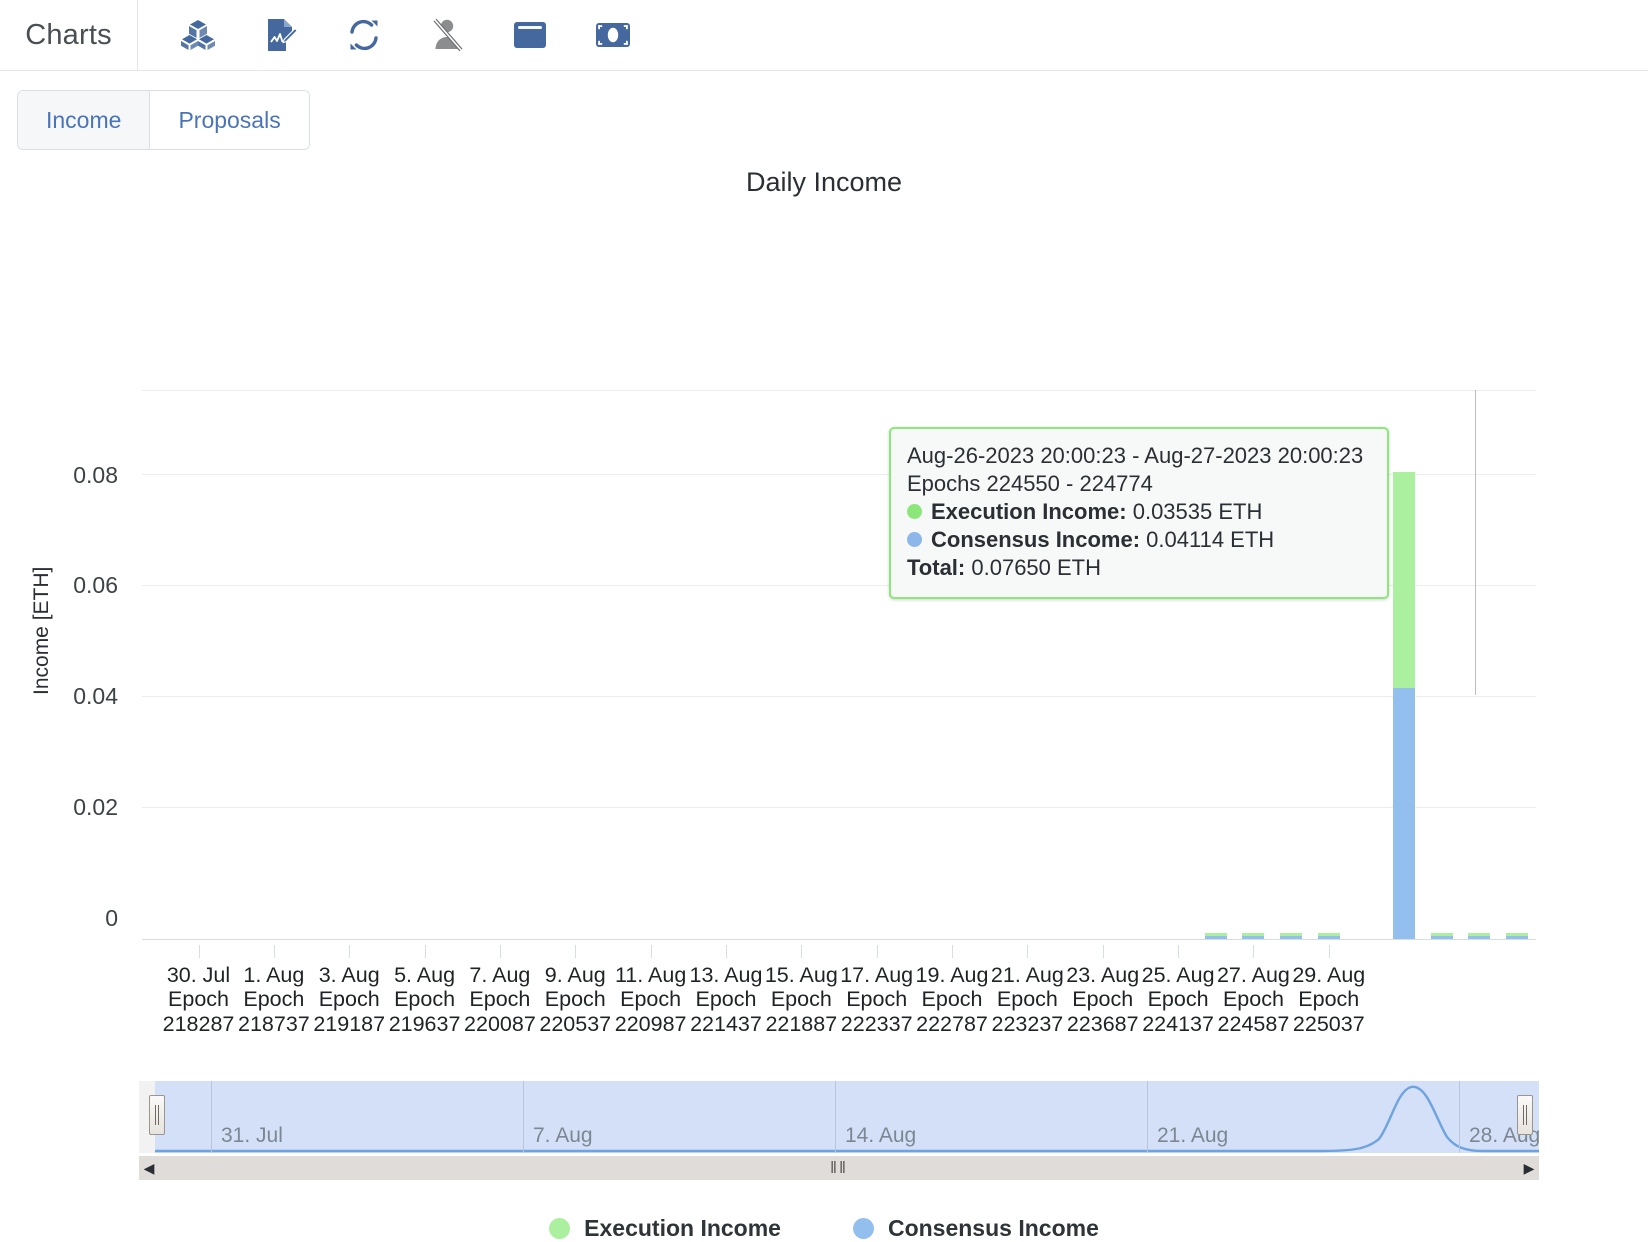 The image size is (1648, 1242). I want to click on income-button, so click(612, 35).